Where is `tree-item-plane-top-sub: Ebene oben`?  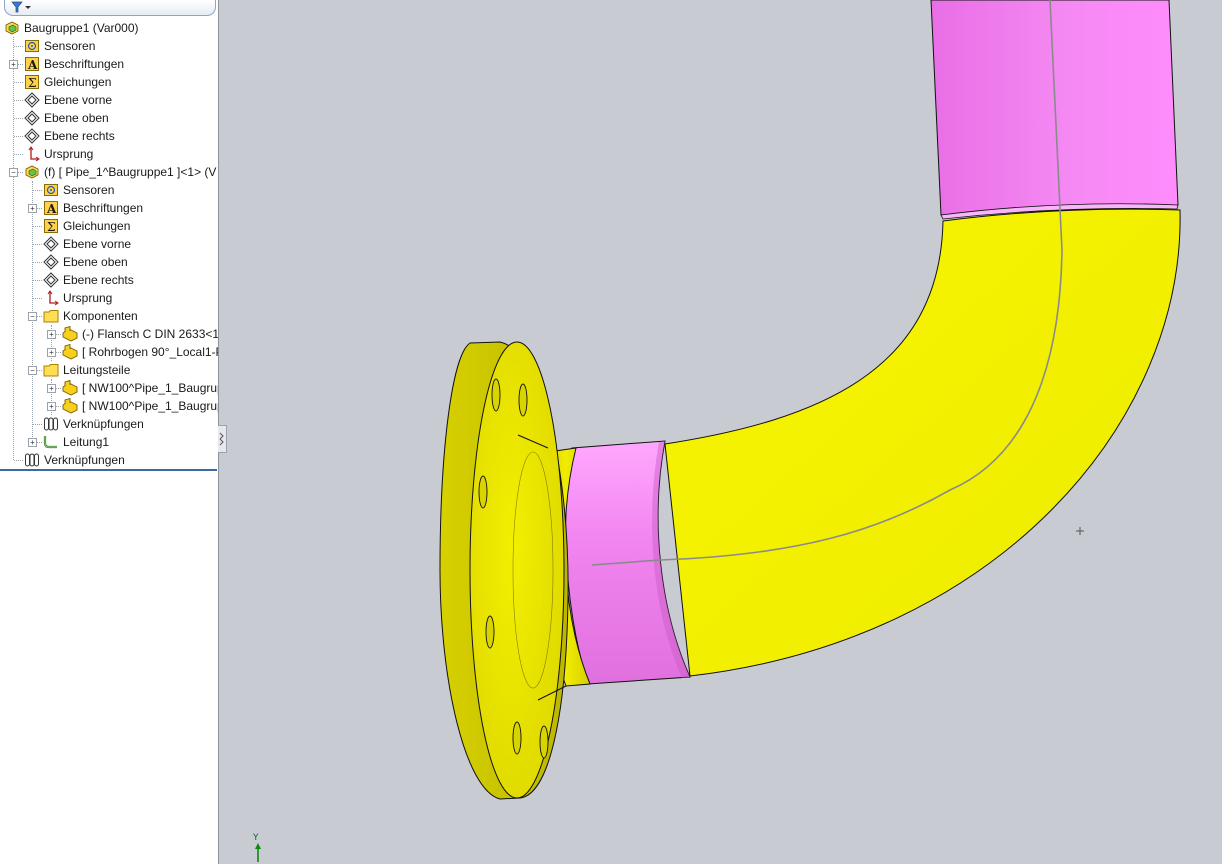 tree-item-plane-top-sub: Ebene oben is located at coordinates (109, 262).